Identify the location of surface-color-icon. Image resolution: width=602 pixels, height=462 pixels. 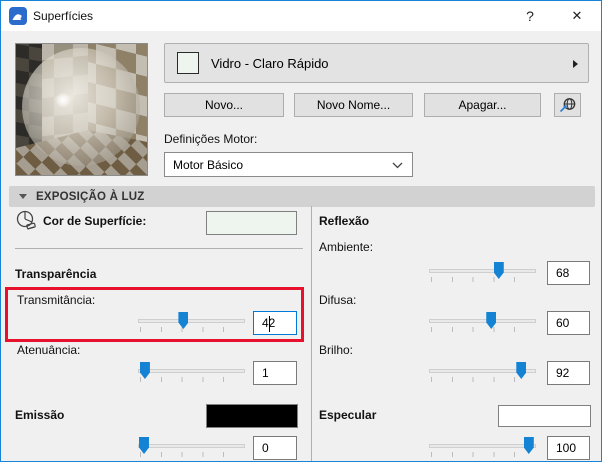
(26, 220).